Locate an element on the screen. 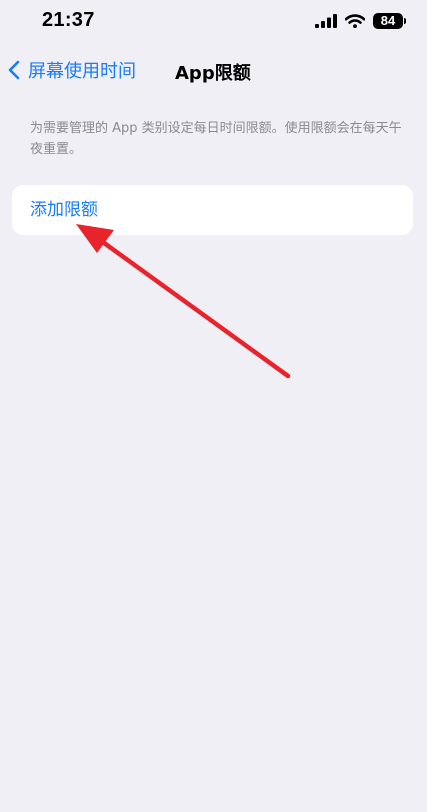 Image resolution: width=427 pixels, height=812 pixels. wifi-icon is located at coordinates (355, 21).